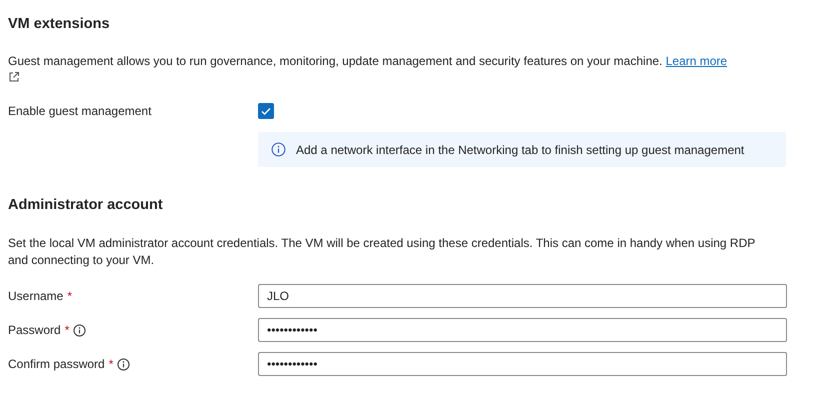 This screenshot has width=823, height=412. I want to click on section-title: Administrator account, so click(86, 205).